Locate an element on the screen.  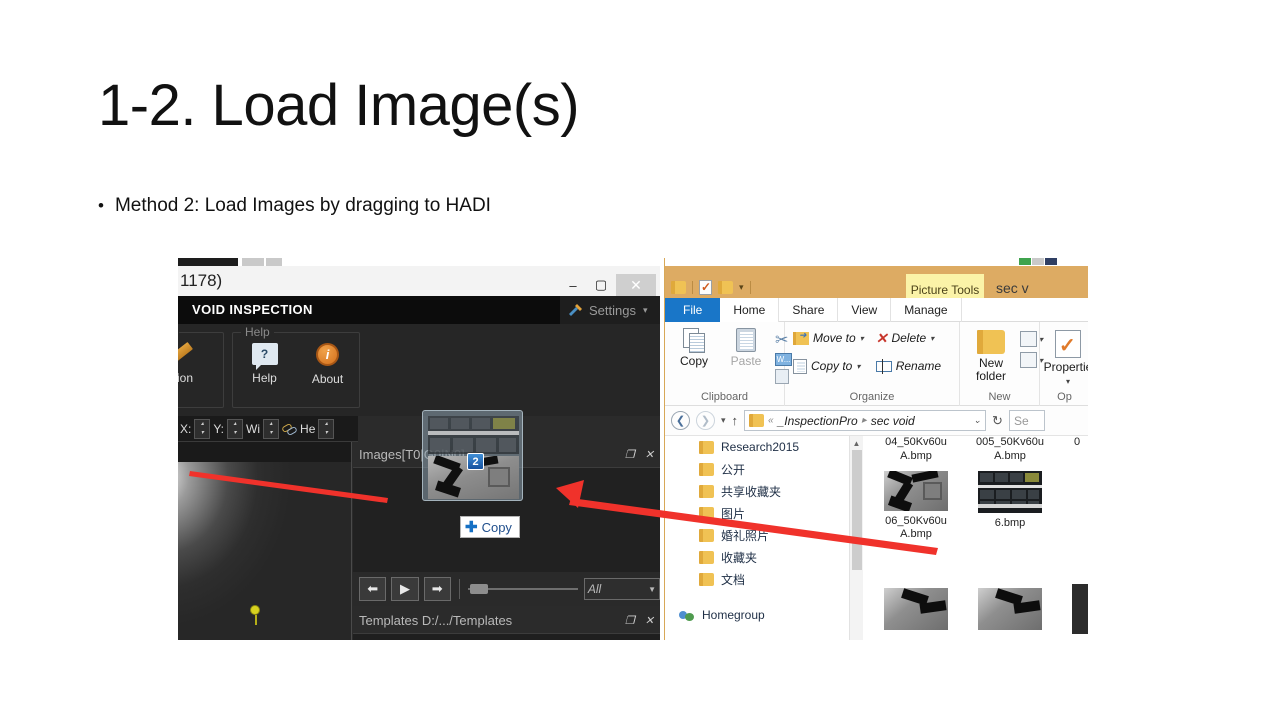
file-tile-2: 005_50Kv60u A.bmp 6.bmp is located at coordinates (1010, 489).